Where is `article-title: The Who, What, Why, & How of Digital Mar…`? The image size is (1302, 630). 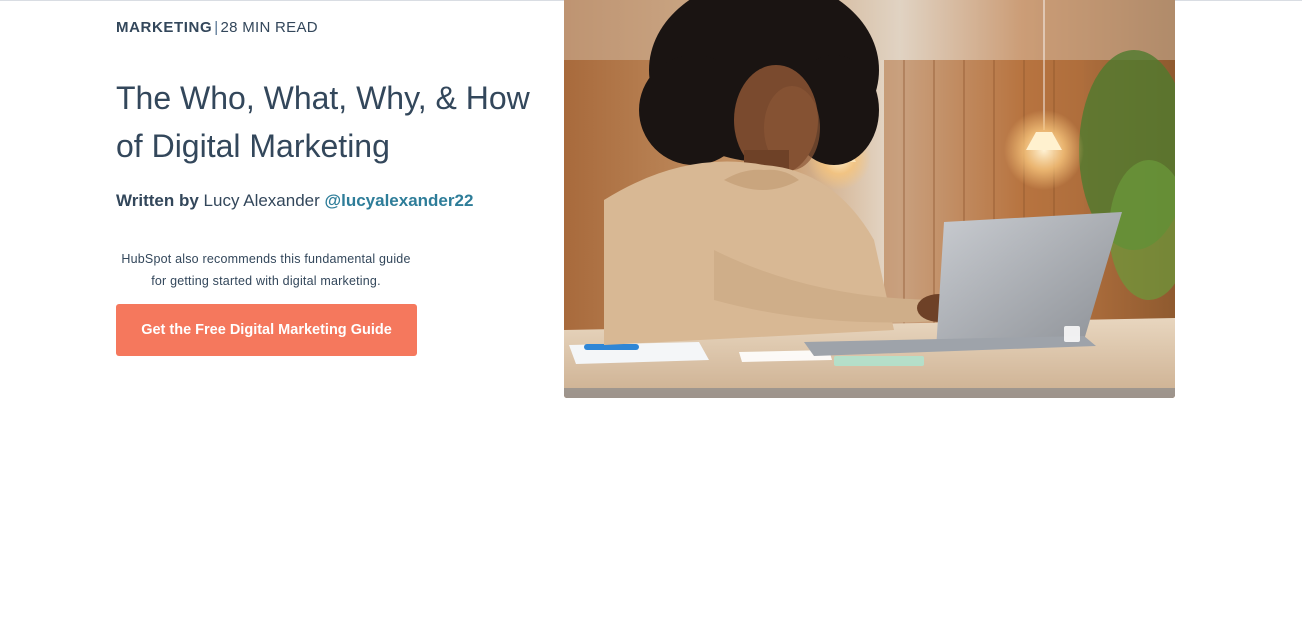
article-title: The Who, What, Why, & How of Digital Mar… is located at coordinates (323, 122).